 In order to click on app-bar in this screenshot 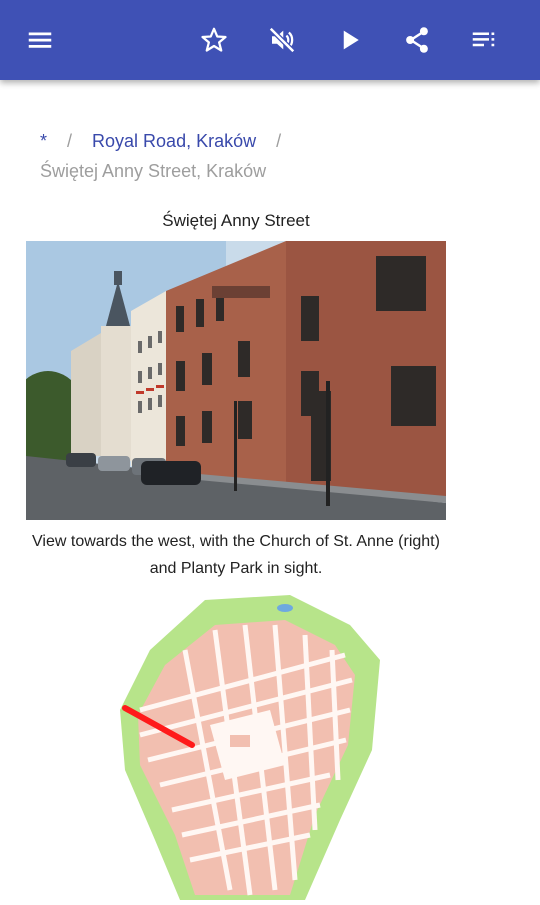, I will do `click(270, 40)`.